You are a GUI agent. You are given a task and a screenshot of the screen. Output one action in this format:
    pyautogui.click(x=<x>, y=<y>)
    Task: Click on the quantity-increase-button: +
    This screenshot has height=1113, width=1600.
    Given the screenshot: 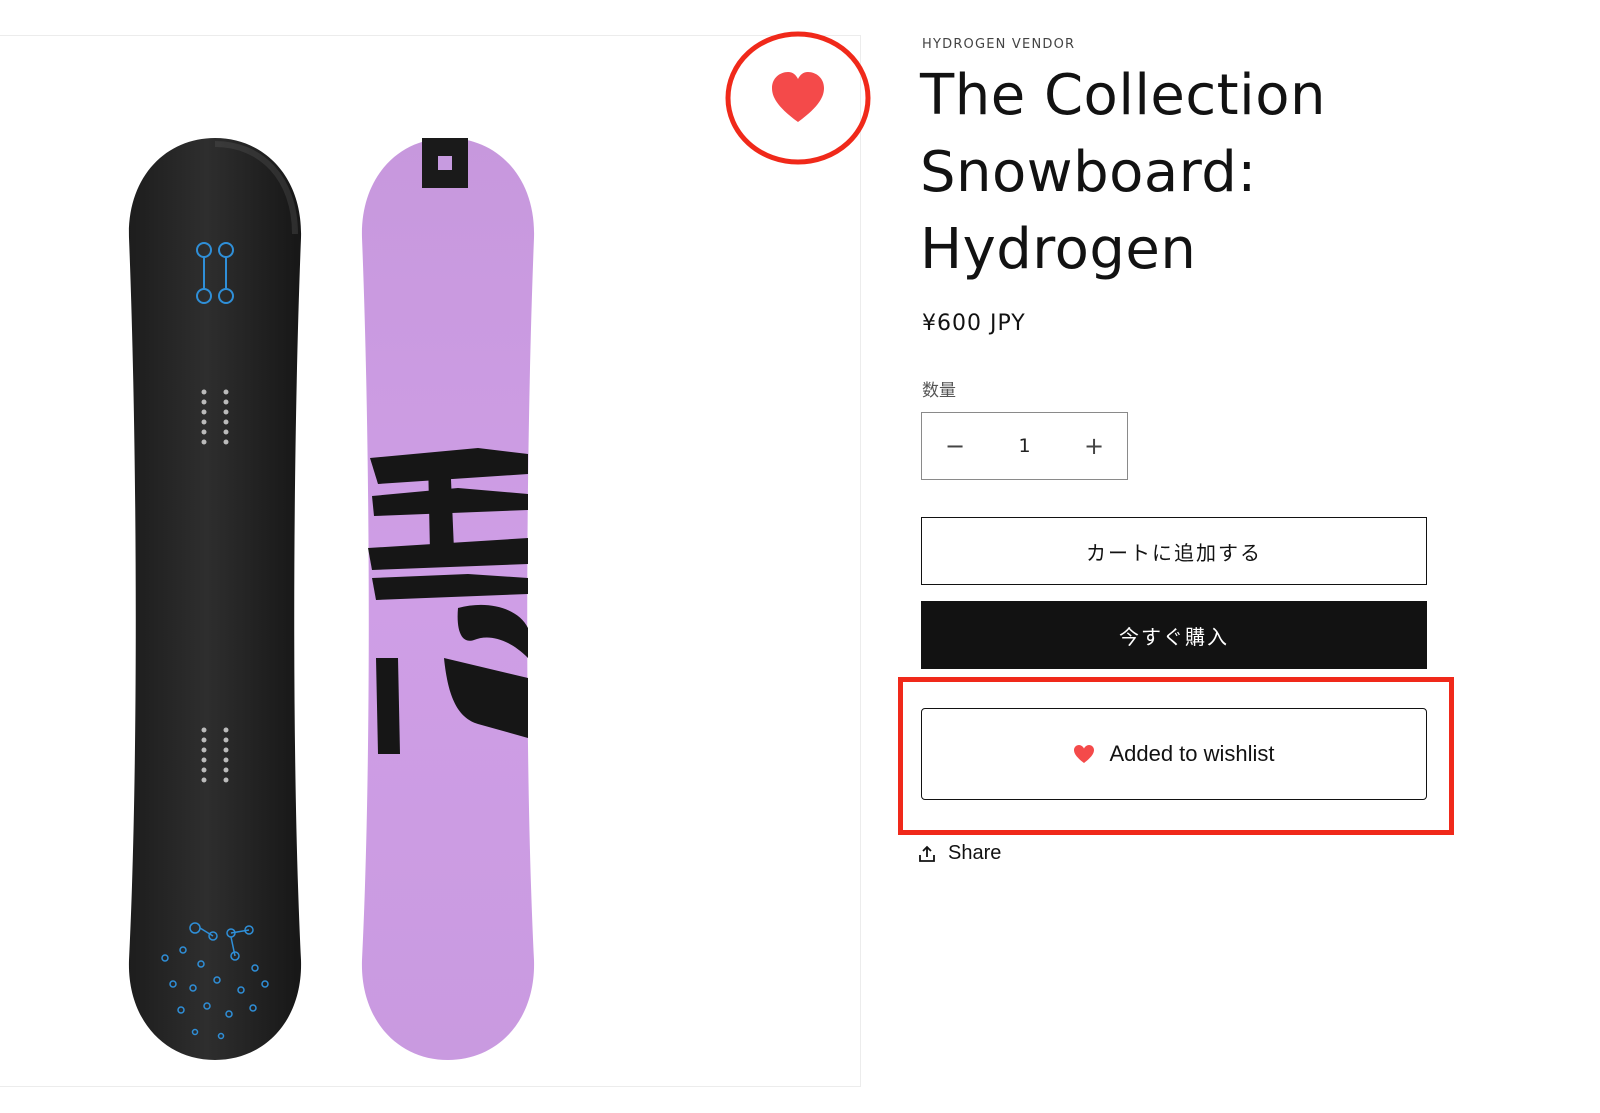 What is the action you would take?
    pyautogui.click(x=1094, y=446)
    